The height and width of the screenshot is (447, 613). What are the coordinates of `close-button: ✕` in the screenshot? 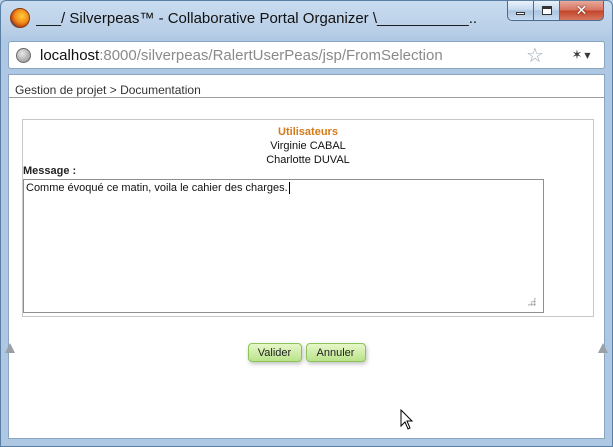 It's located at (582, 11).